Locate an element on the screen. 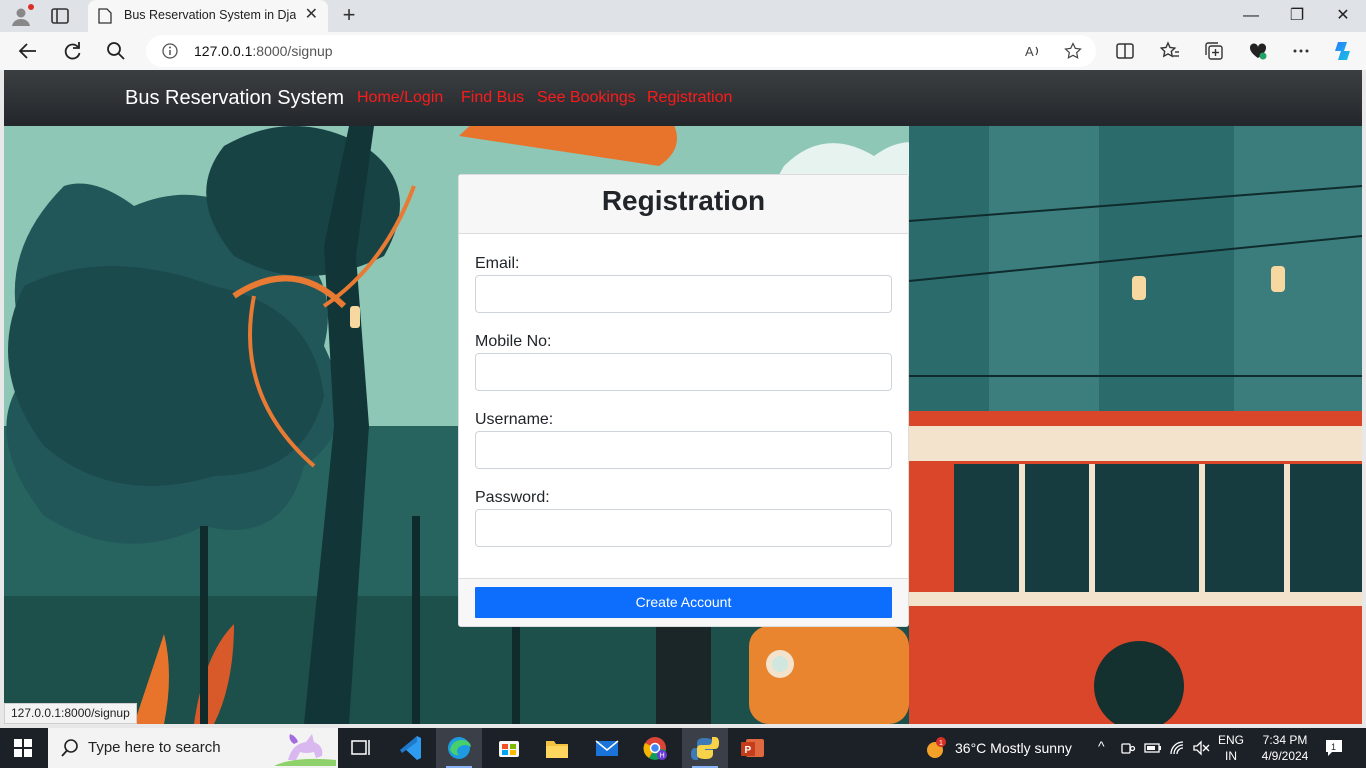 This screenshot has height=768, width=1366. task-view-icon is located at coordinates (361, 748).